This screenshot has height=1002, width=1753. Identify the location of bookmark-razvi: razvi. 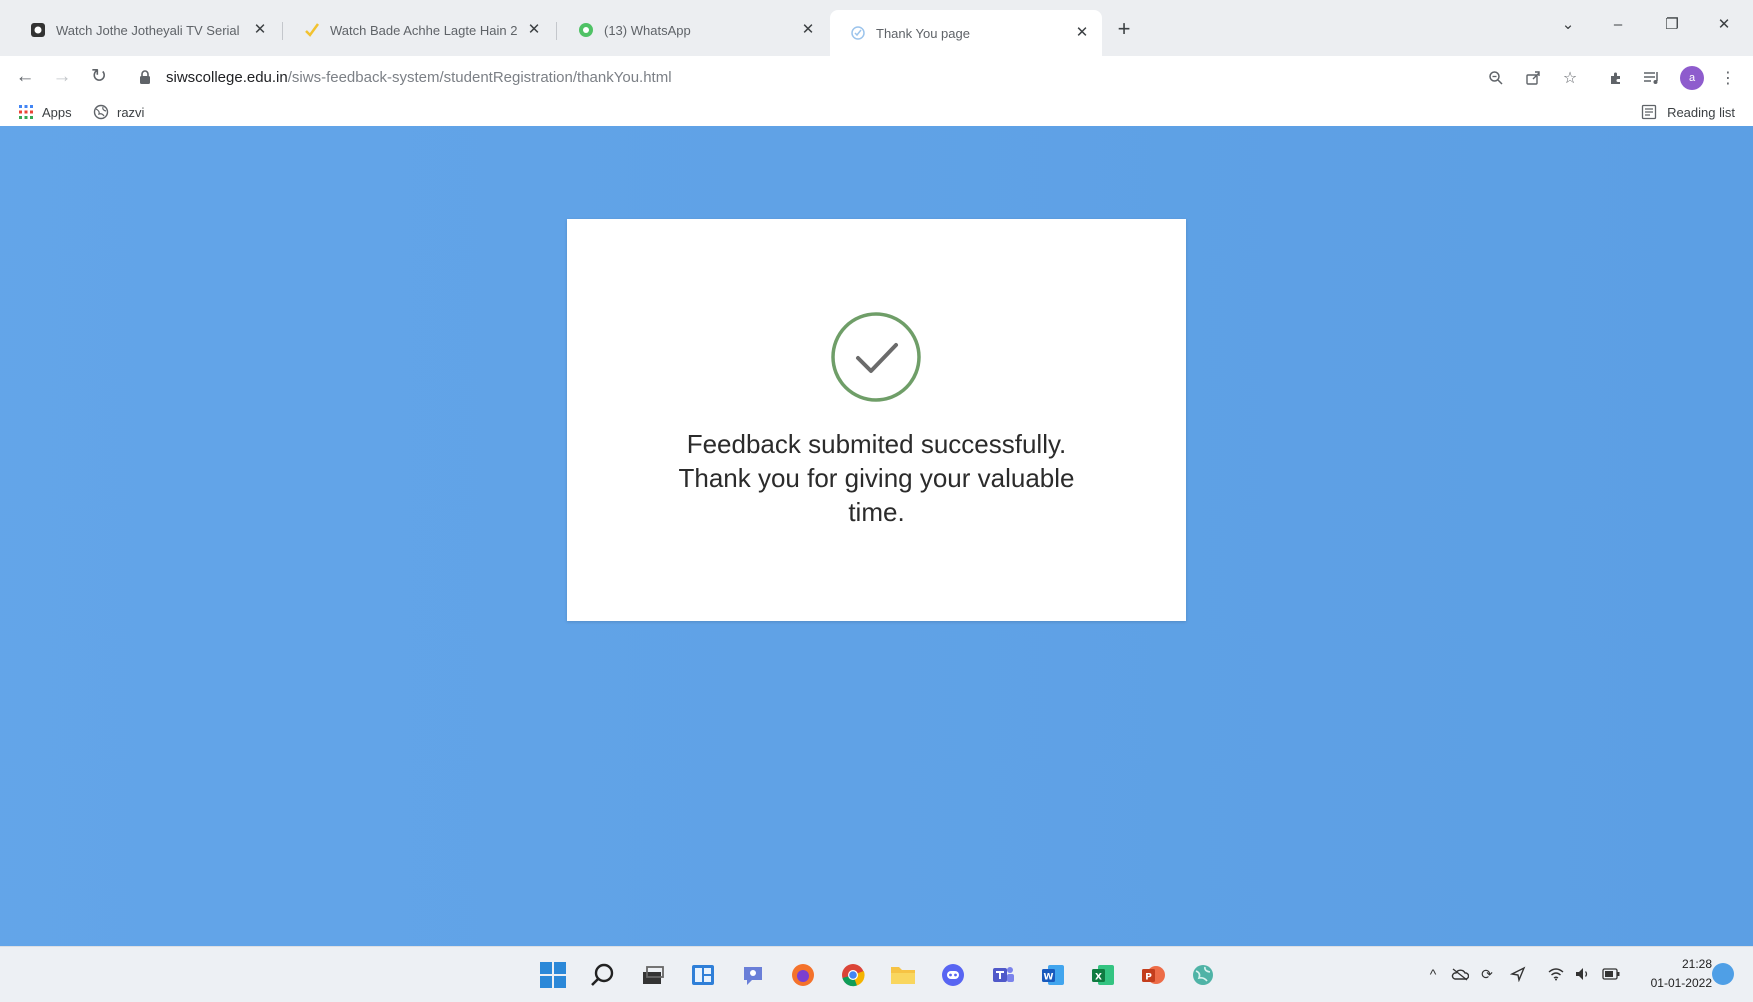
(118, 112).